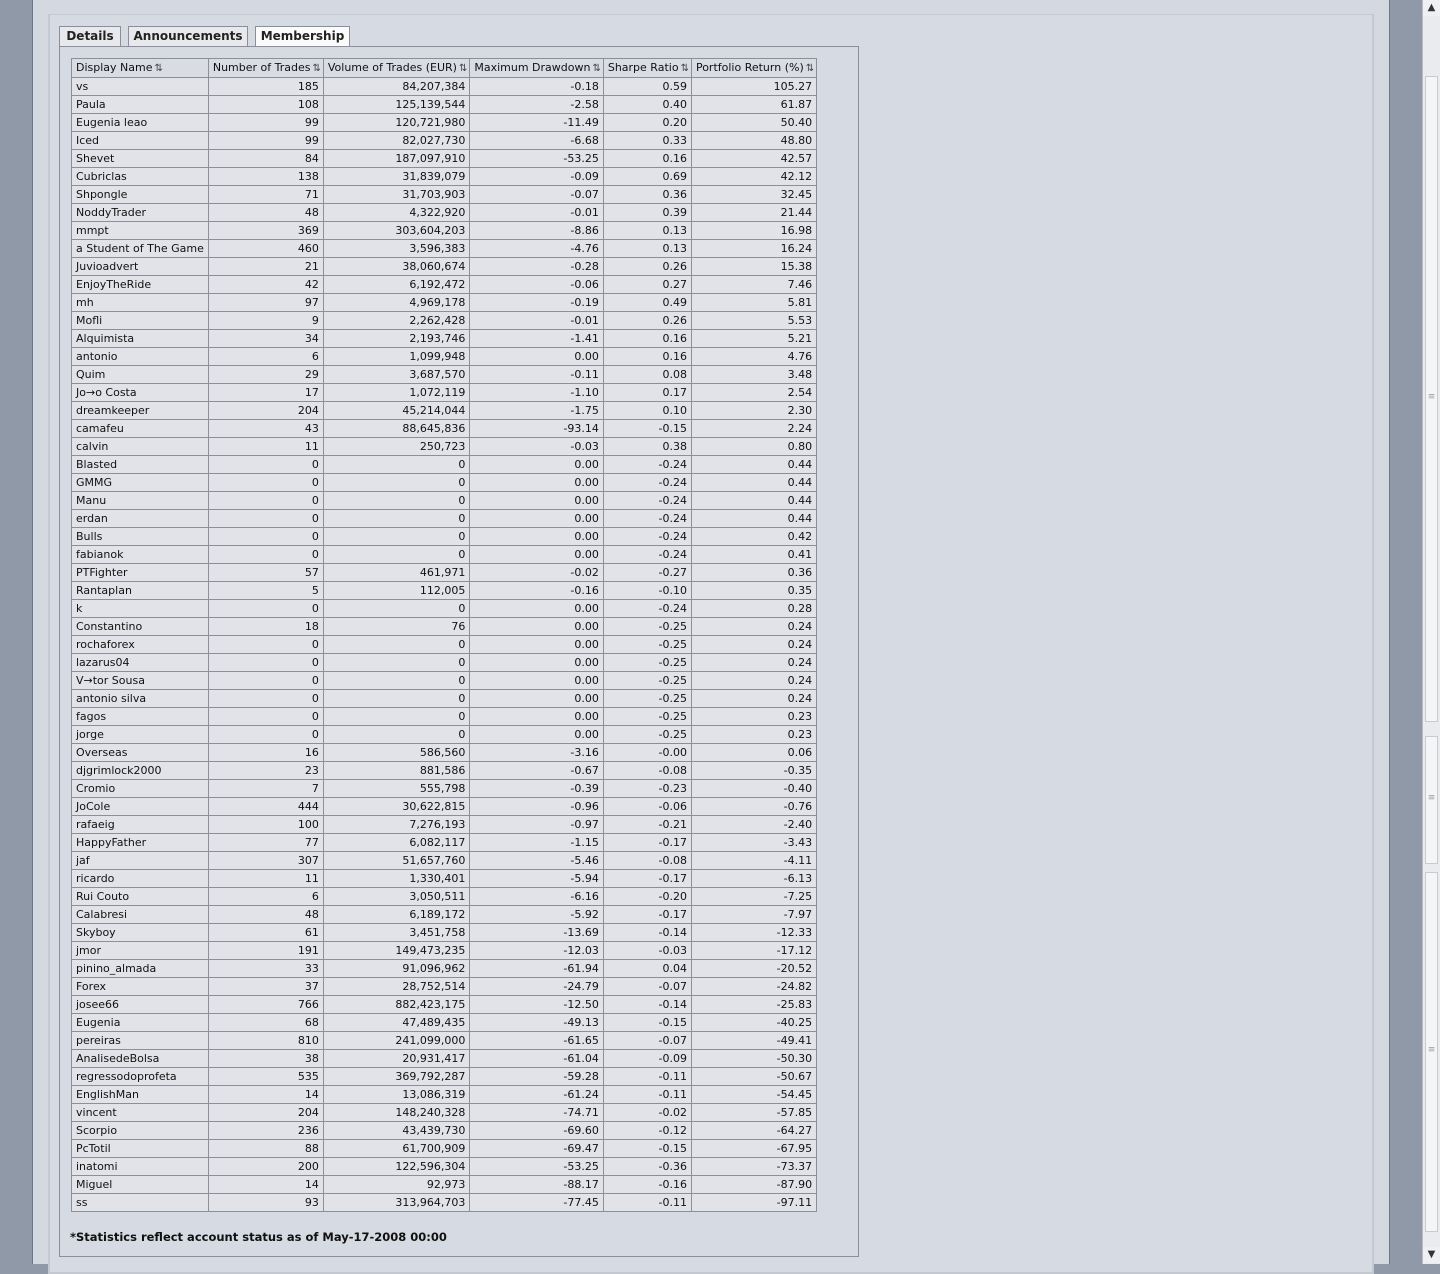 The image size is (1440, 1274). Describe the element at coordinates (1431, 399) in the screenshot. I see `scroll-thumb-upper: ≡` at that location.